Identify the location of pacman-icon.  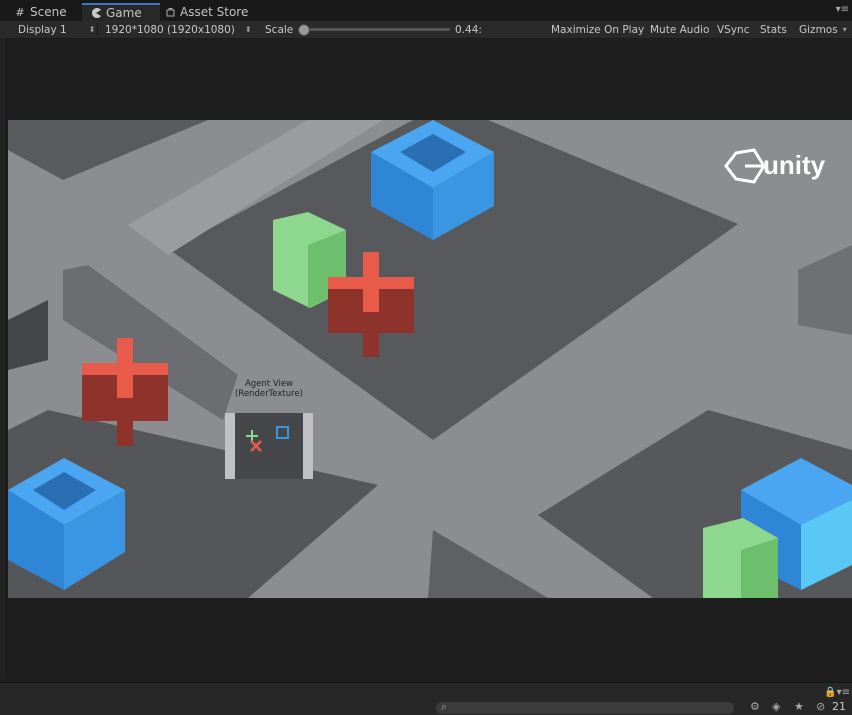
(96, 13).